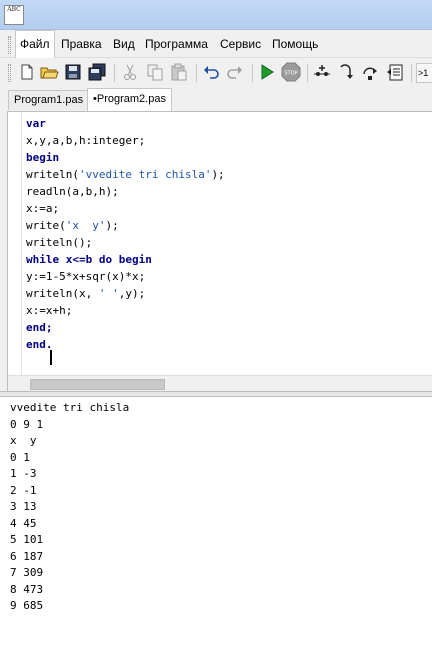 This screenshot has height=653, width=432. Describe the element at coordinates (73, 72) in the screenshot. I see `save-icon` at that location.